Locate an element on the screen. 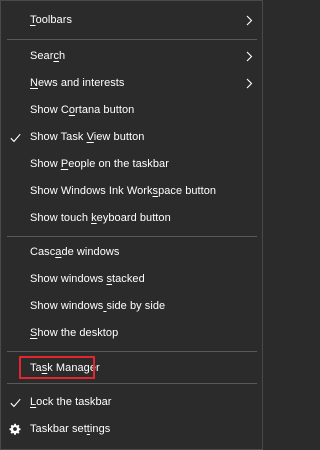 This screenshot has width=320, height=450. menu-item-label: Toolbars is located at coordinates (51, 20).